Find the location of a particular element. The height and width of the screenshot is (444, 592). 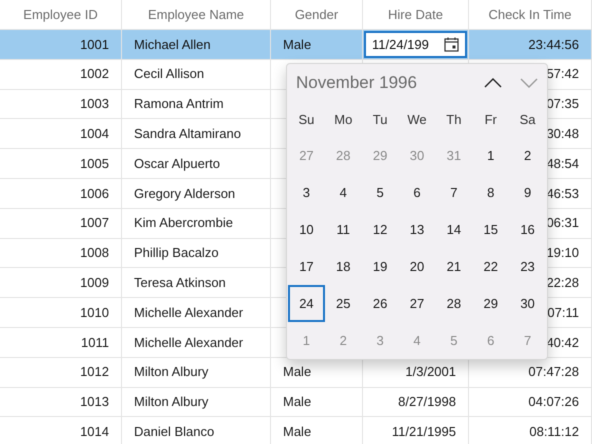

table-cell: 1013 is located at coordinates (61, 402).